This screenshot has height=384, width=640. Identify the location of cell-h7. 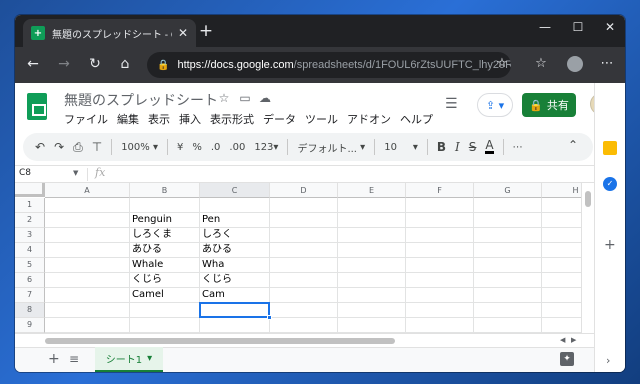
(561, 295).